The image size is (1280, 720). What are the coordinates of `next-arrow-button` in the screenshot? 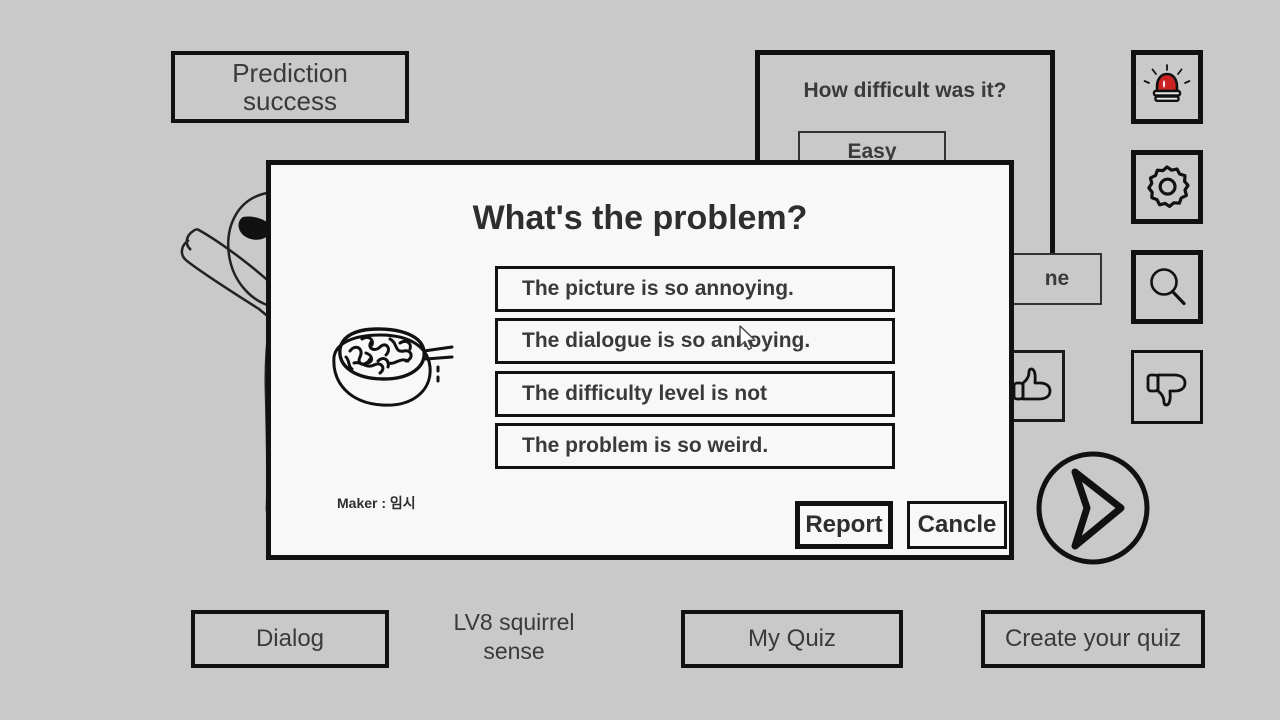 It's located at (1093, 508).